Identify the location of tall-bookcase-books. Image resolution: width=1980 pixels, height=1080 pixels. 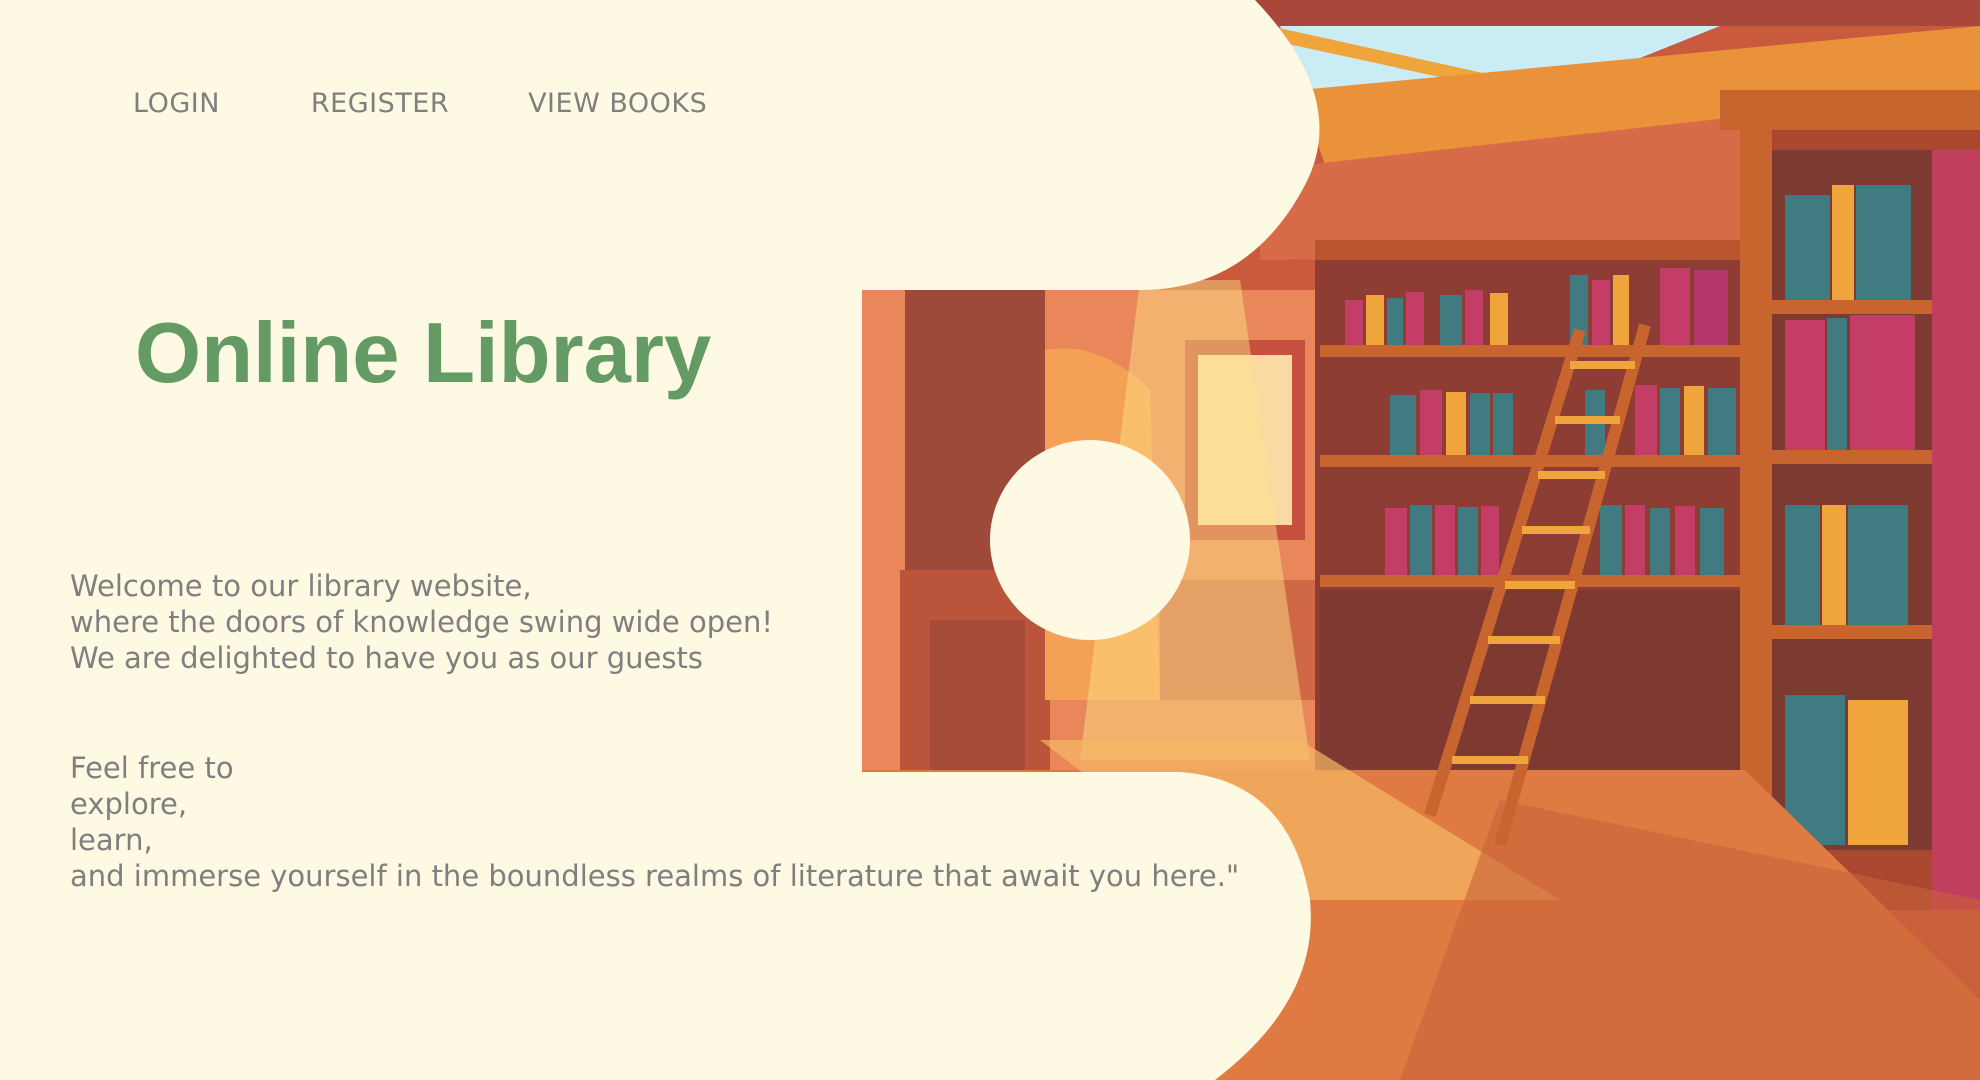
(1850, 515).